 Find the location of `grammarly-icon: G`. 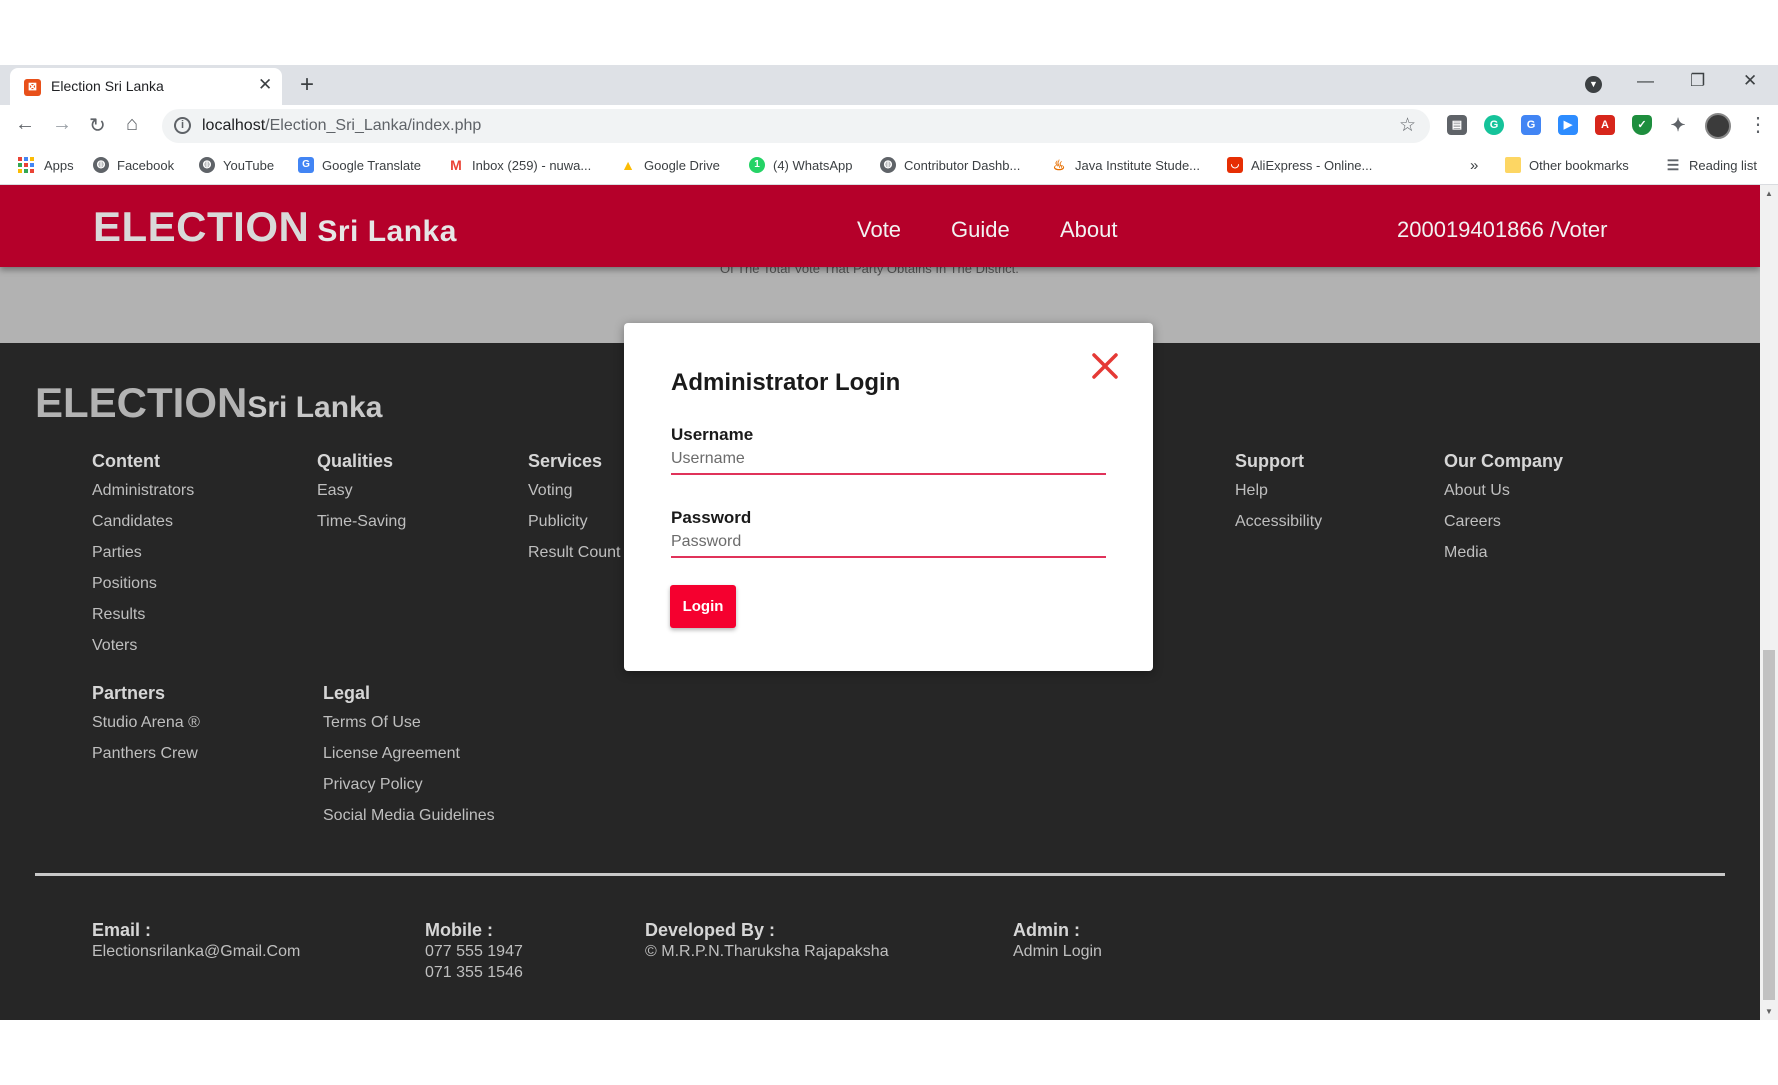

grammarly-icon: G is located at coordinates (1494, 125).